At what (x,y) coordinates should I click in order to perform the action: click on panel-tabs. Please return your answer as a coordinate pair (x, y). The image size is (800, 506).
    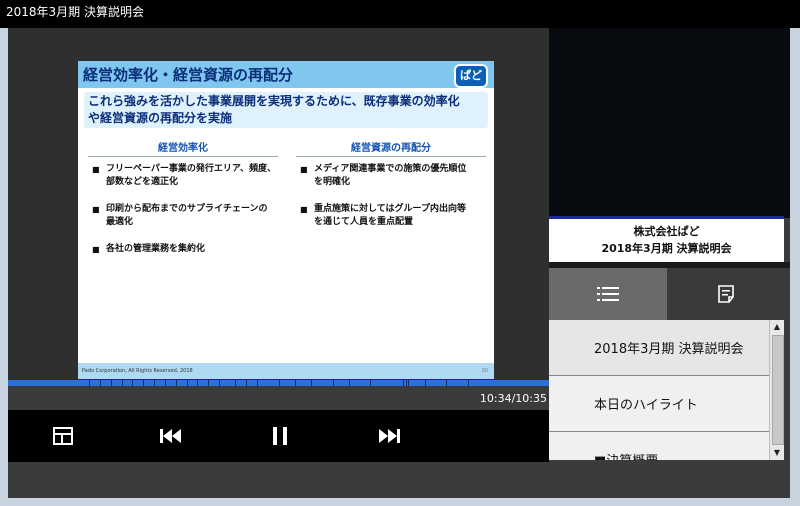
    Looking at the image, I should click on (666, 294).